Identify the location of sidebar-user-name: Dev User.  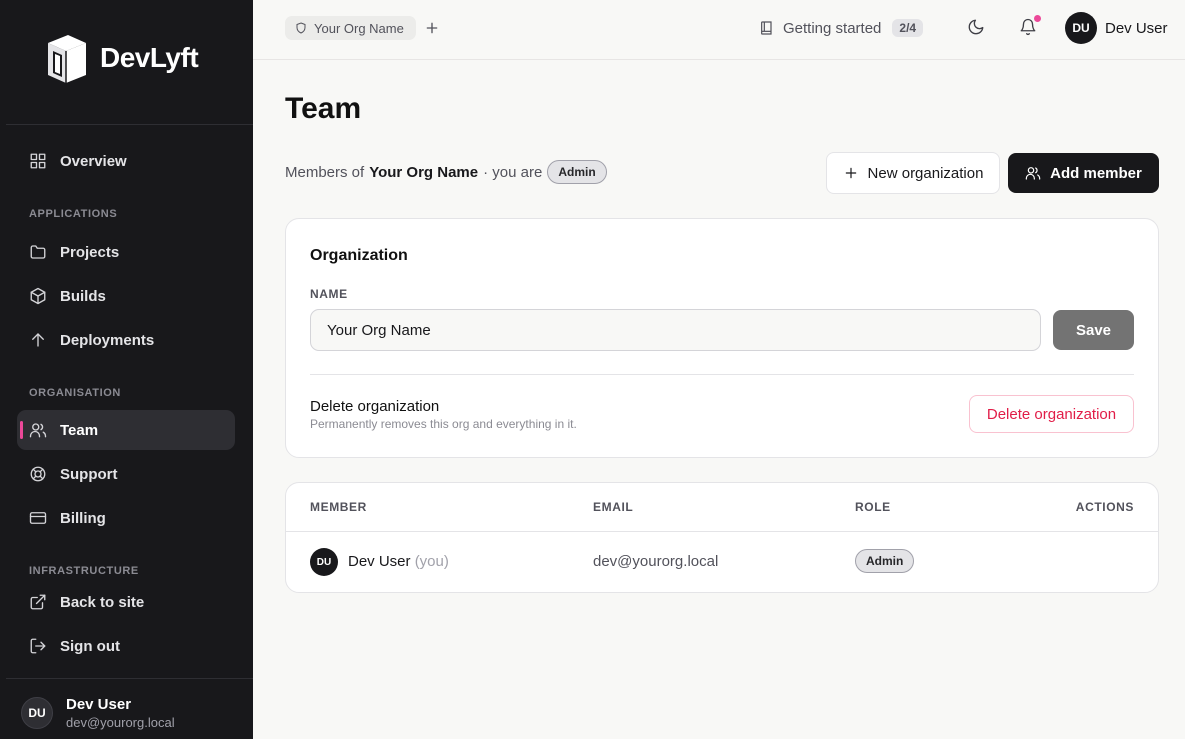
(99, 704).